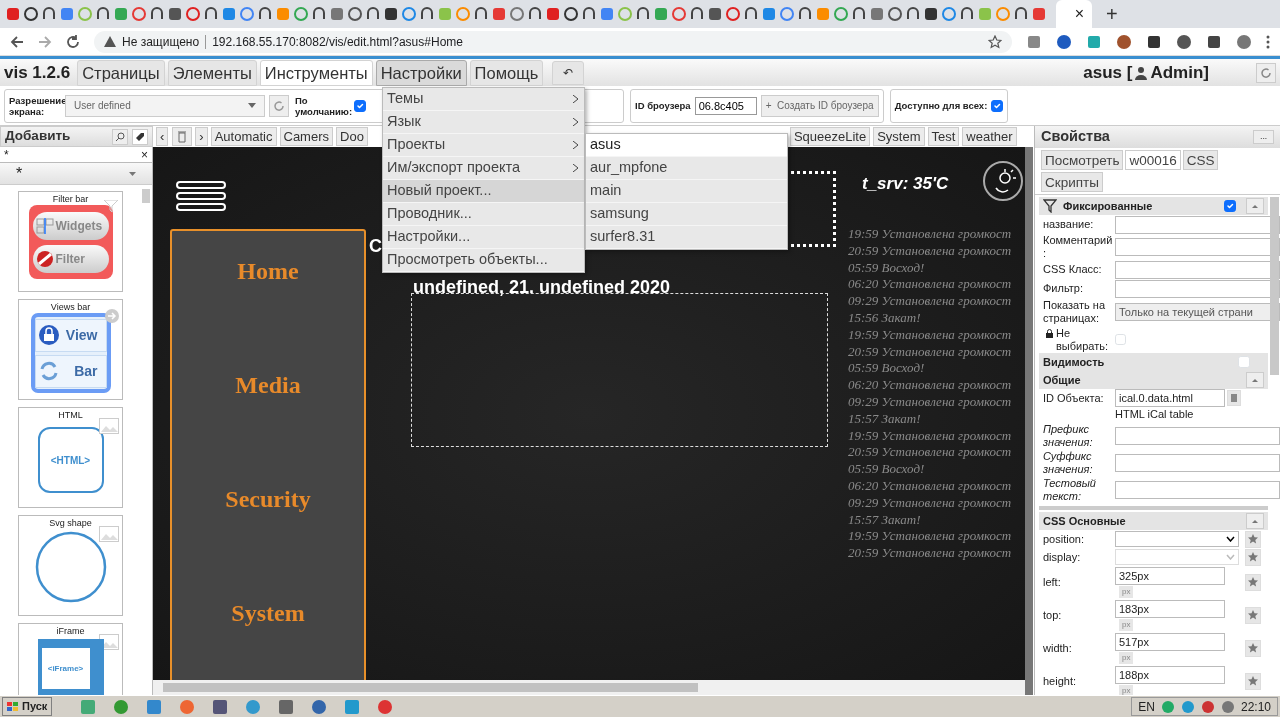 The image size is (1280, 720). Describe the element at coordinates (243, 136) in the screenshot. I see `view-tab: Automatic` at that location.